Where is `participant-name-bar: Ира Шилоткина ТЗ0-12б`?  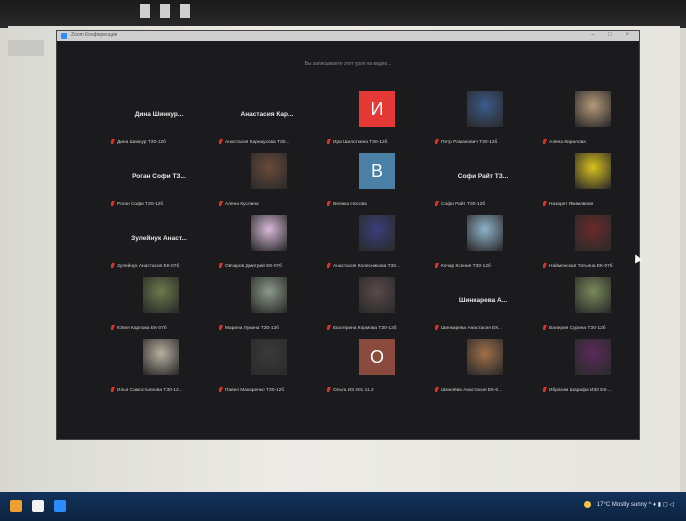
participant-name-bar: Ира Шилоткина ТЗ0-12б is located at coordinates (375, 142).